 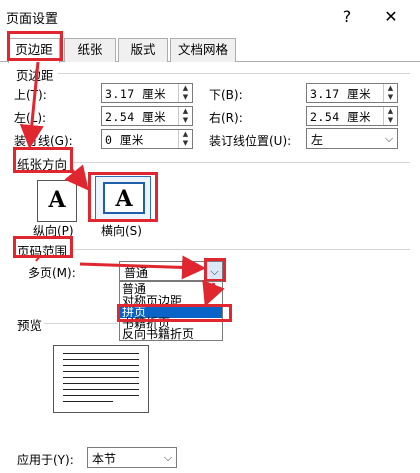 What do you see at coordinates (132, 457) in the screenshot?
I see `apply-to-select: 本节 ⌵` at bounding box center [132, 457].